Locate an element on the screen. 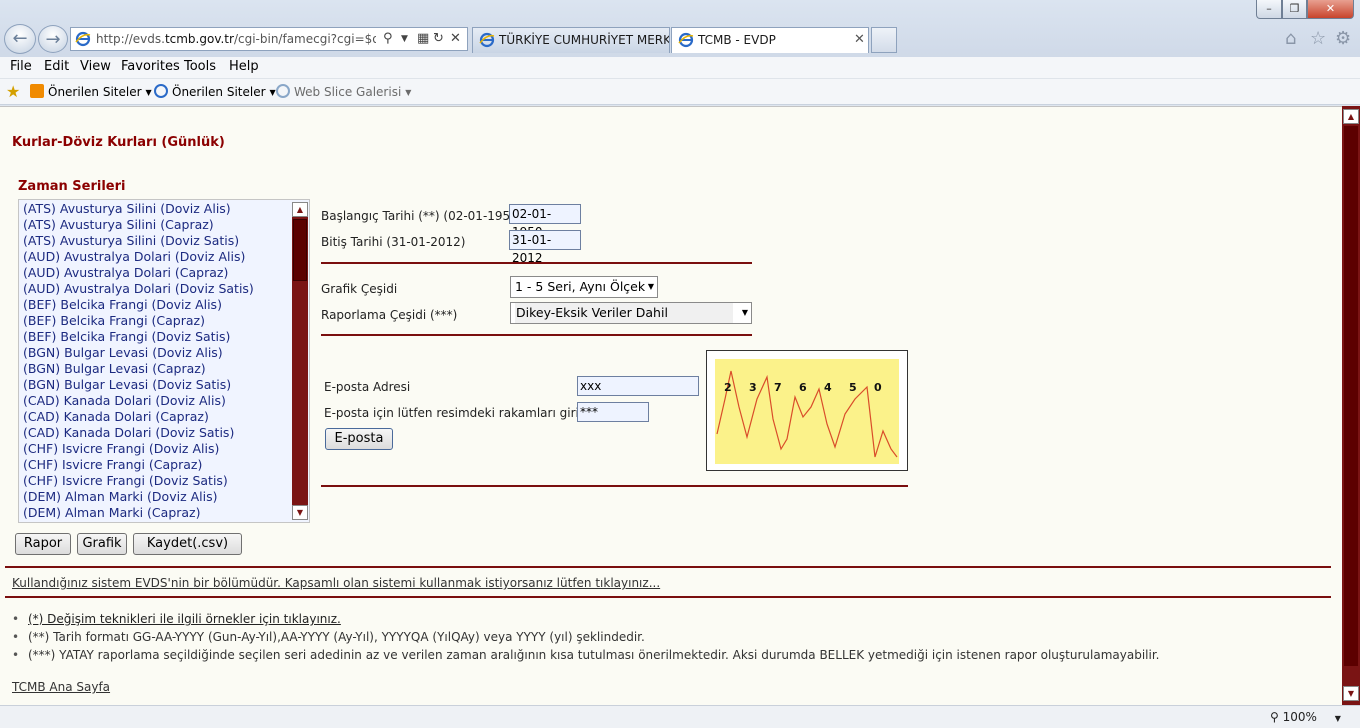 This screenshot has height=728, width=1360. zoom-level: 100% is located at coordinates (1299, 717).